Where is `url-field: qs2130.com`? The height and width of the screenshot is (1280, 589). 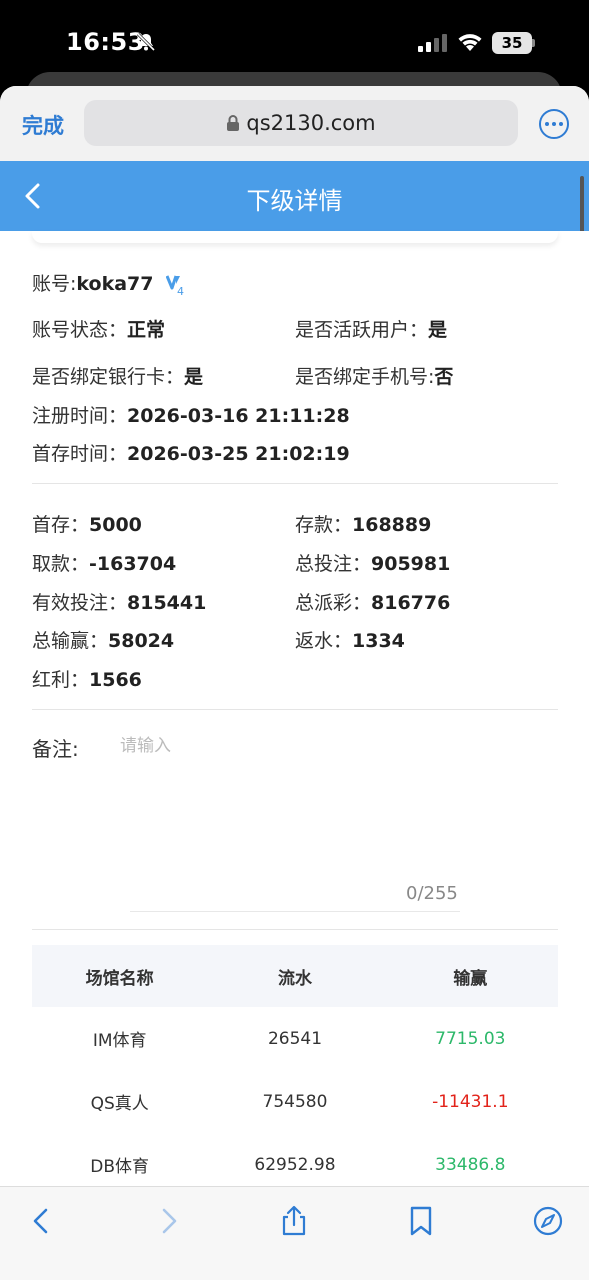 url-field: qs2130.com is located at coordinates (301, 123).